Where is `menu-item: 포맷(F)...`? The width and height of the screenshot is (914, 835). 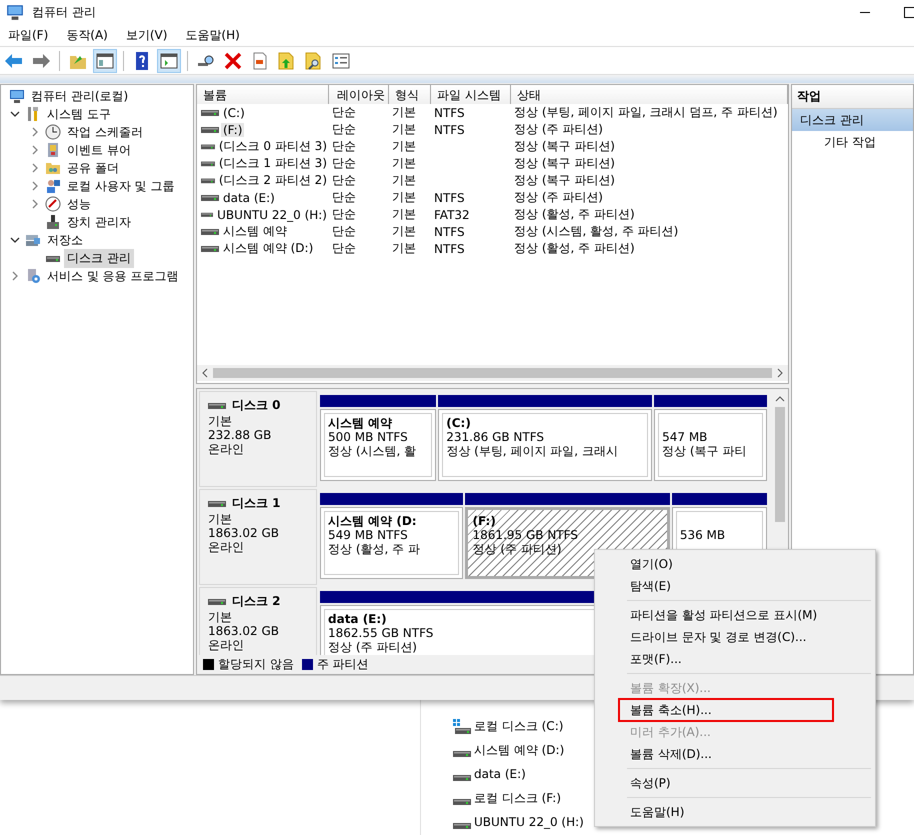 menu-item: 포맷(F)... is located at coordinates (735, 659).